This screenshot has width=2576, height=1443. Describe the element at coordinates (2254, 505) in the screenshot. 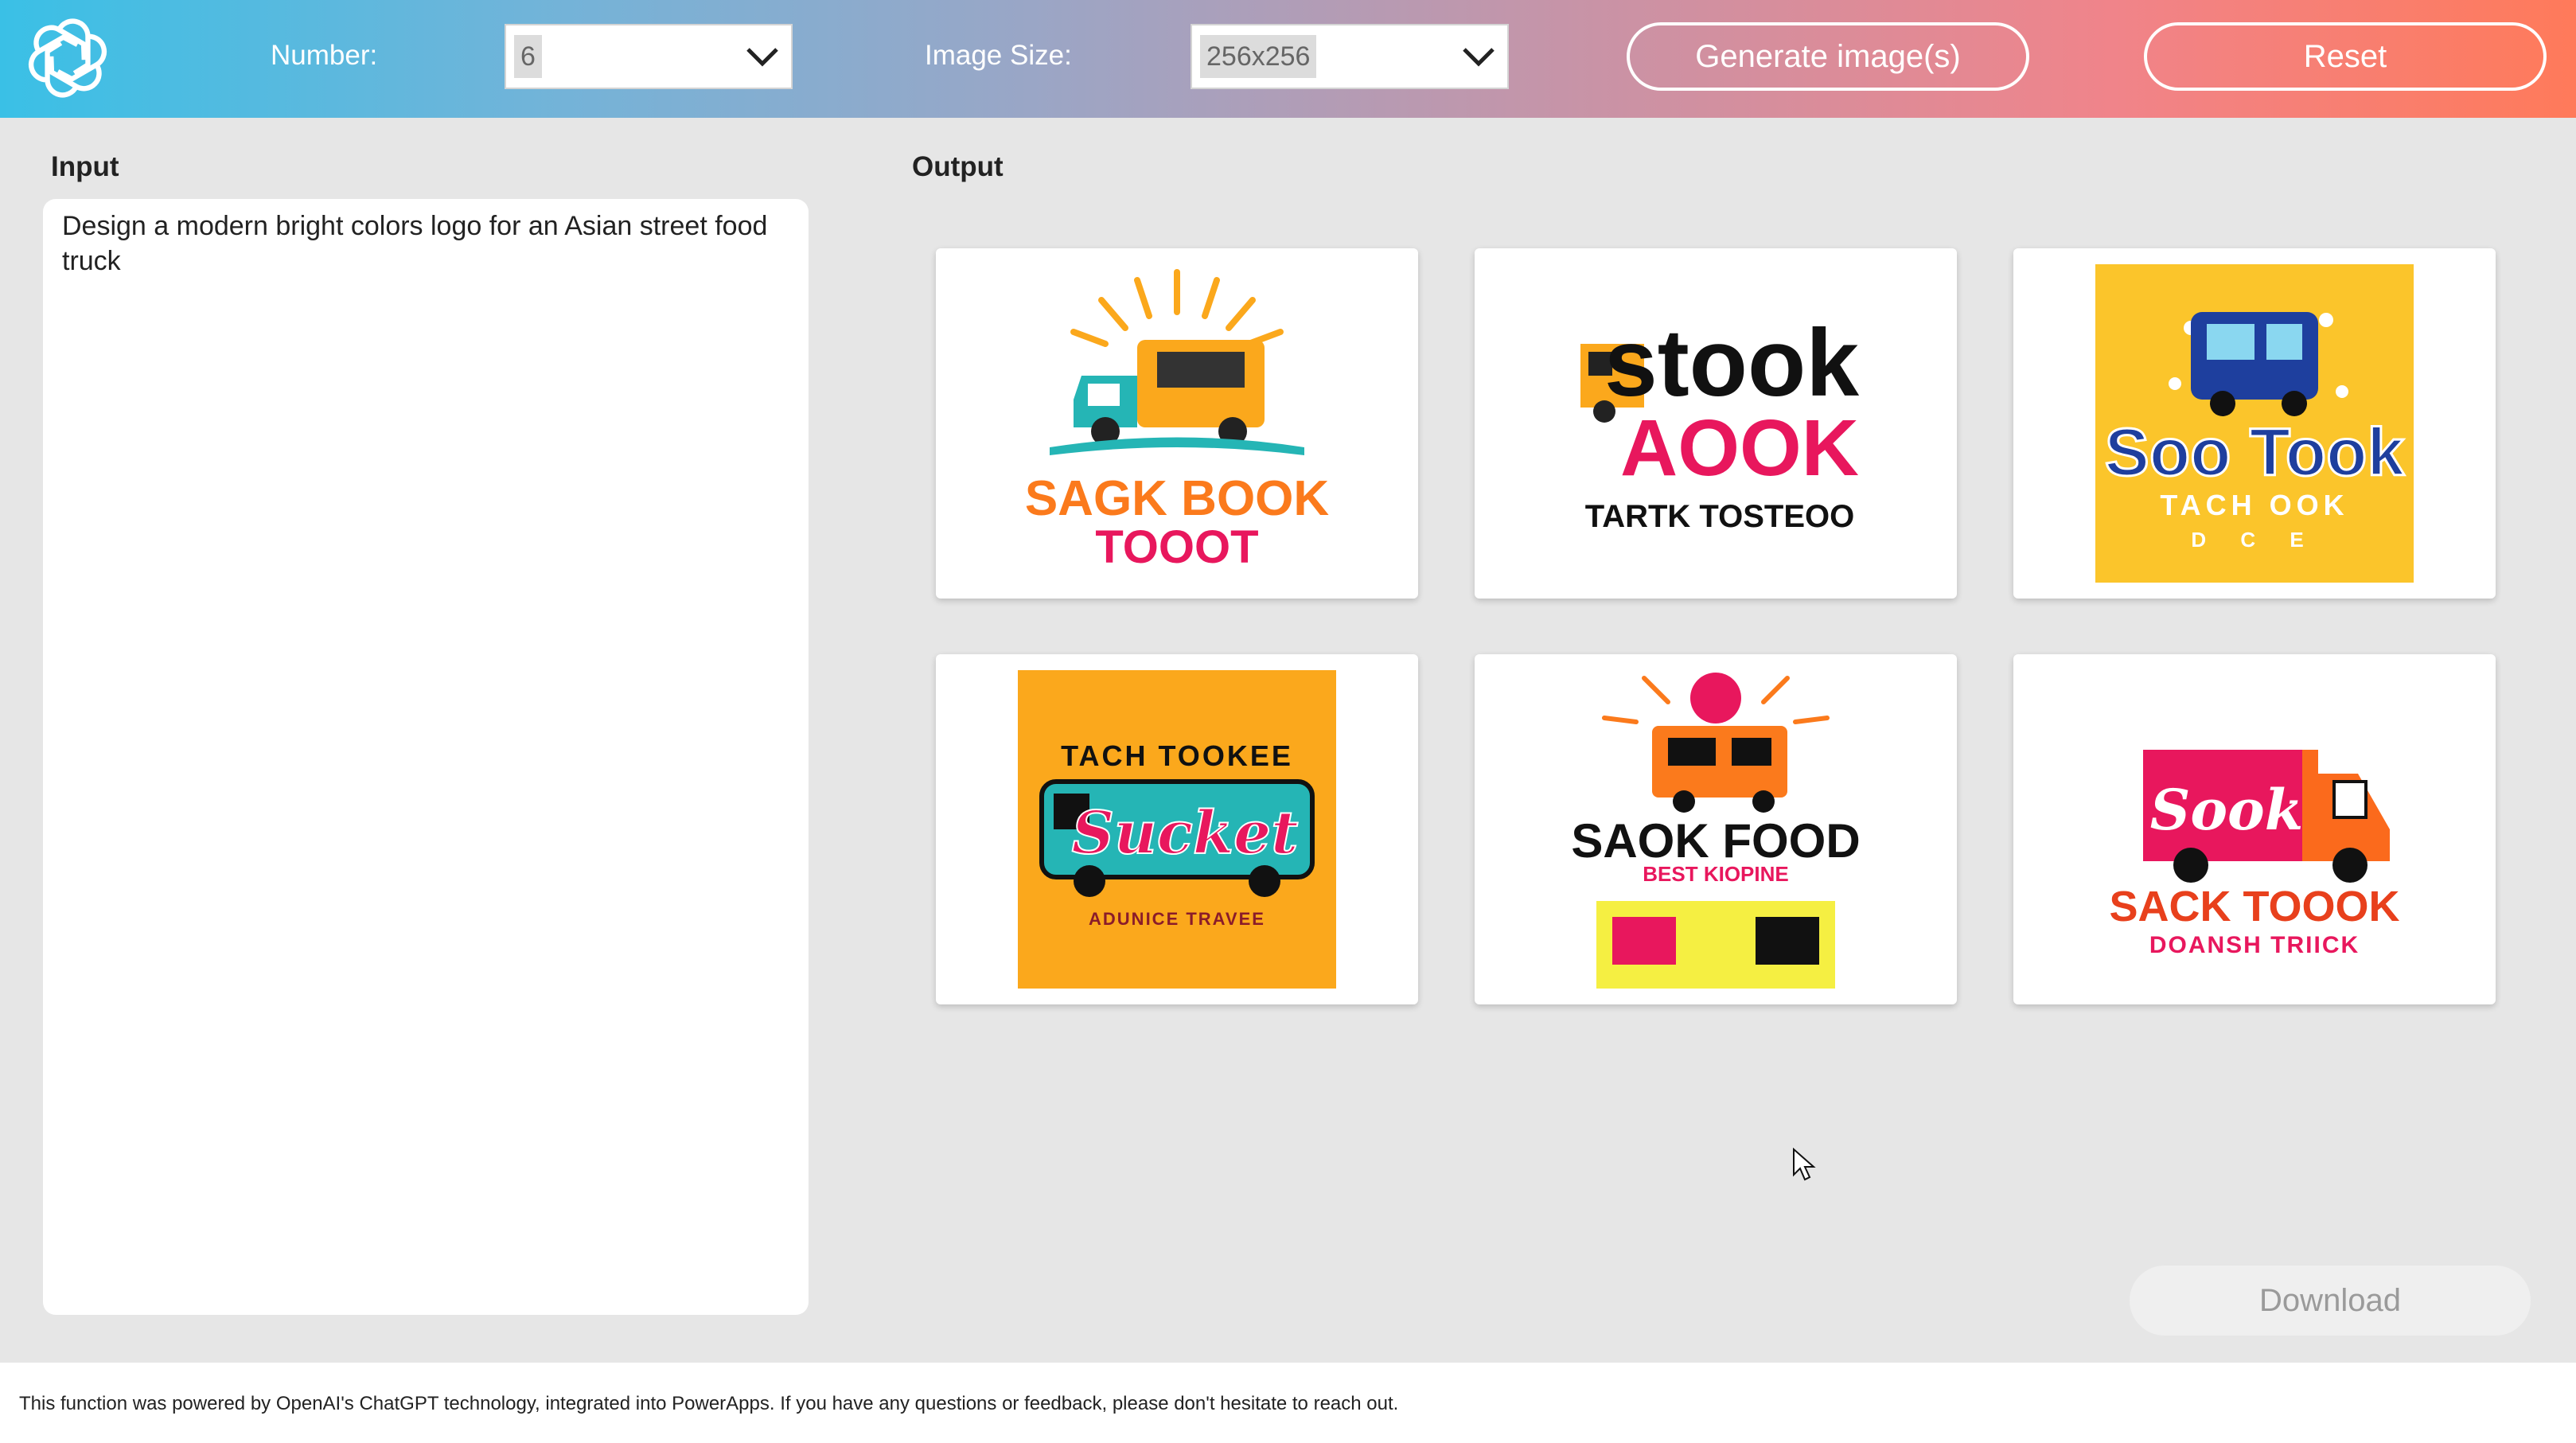

I see `logo-subtitle: TACH OOK` at that location.